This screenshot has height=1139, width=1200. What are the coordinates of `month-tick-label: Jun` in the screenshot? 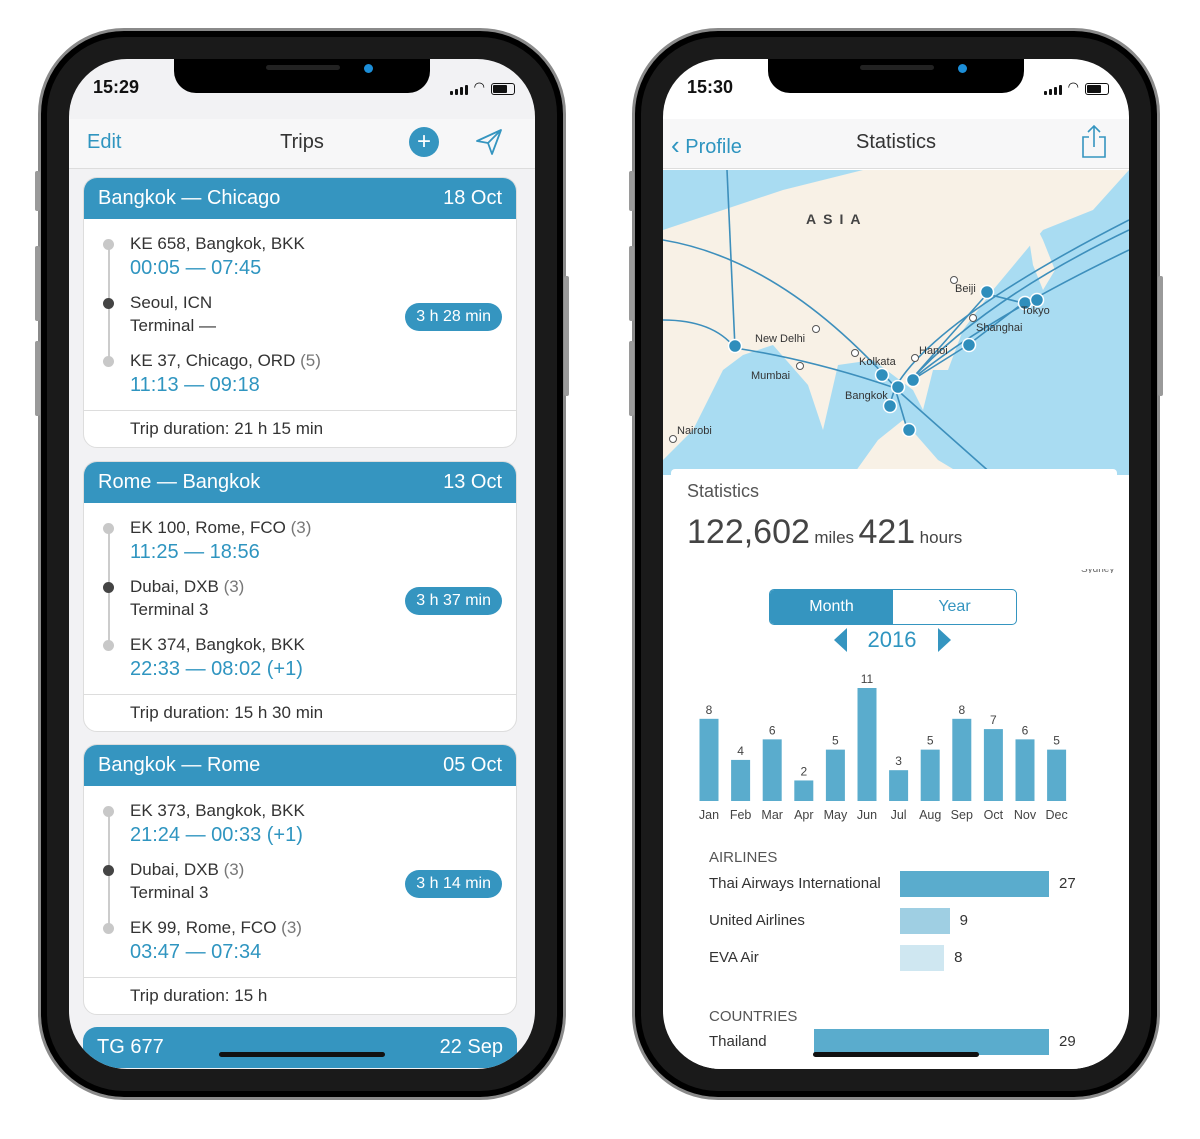 It's located at (867, 815).